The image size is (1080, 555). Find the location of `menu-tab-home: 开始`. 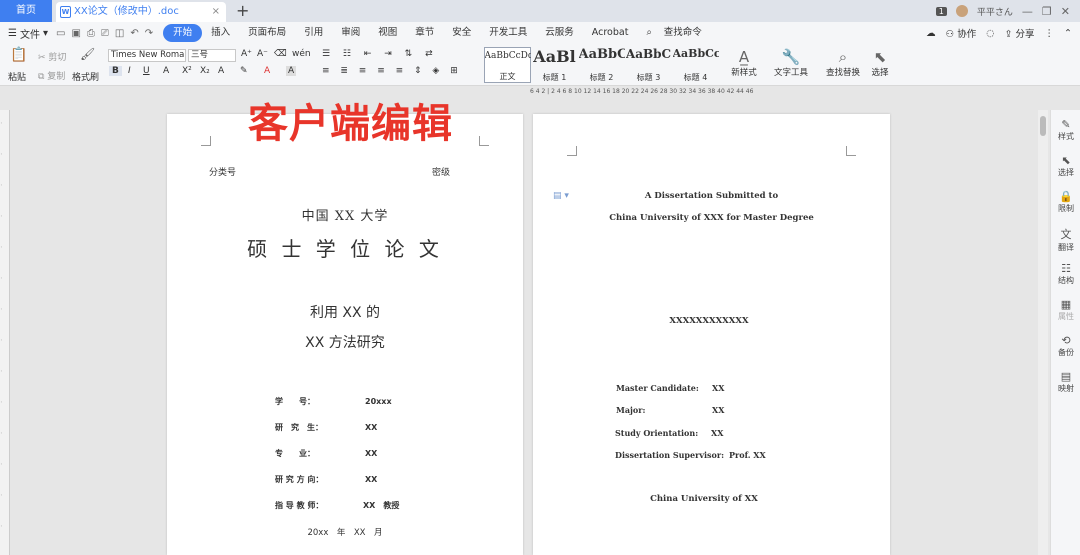

menu-tab-home: 开始 is located at coordinates (183, 33).